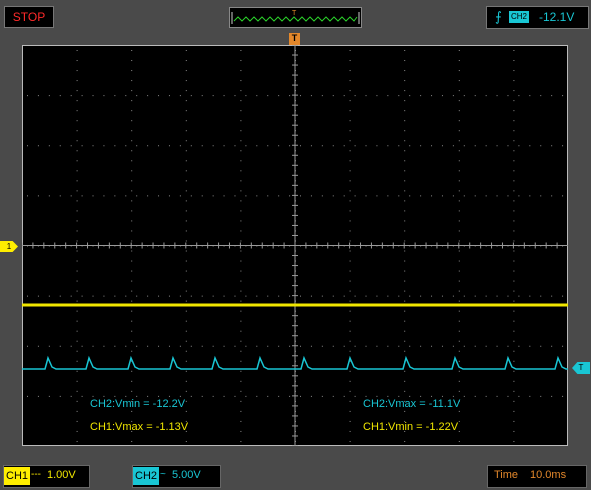  I want to click on timebase-box: Time 10.0ms, so click(537, 476).